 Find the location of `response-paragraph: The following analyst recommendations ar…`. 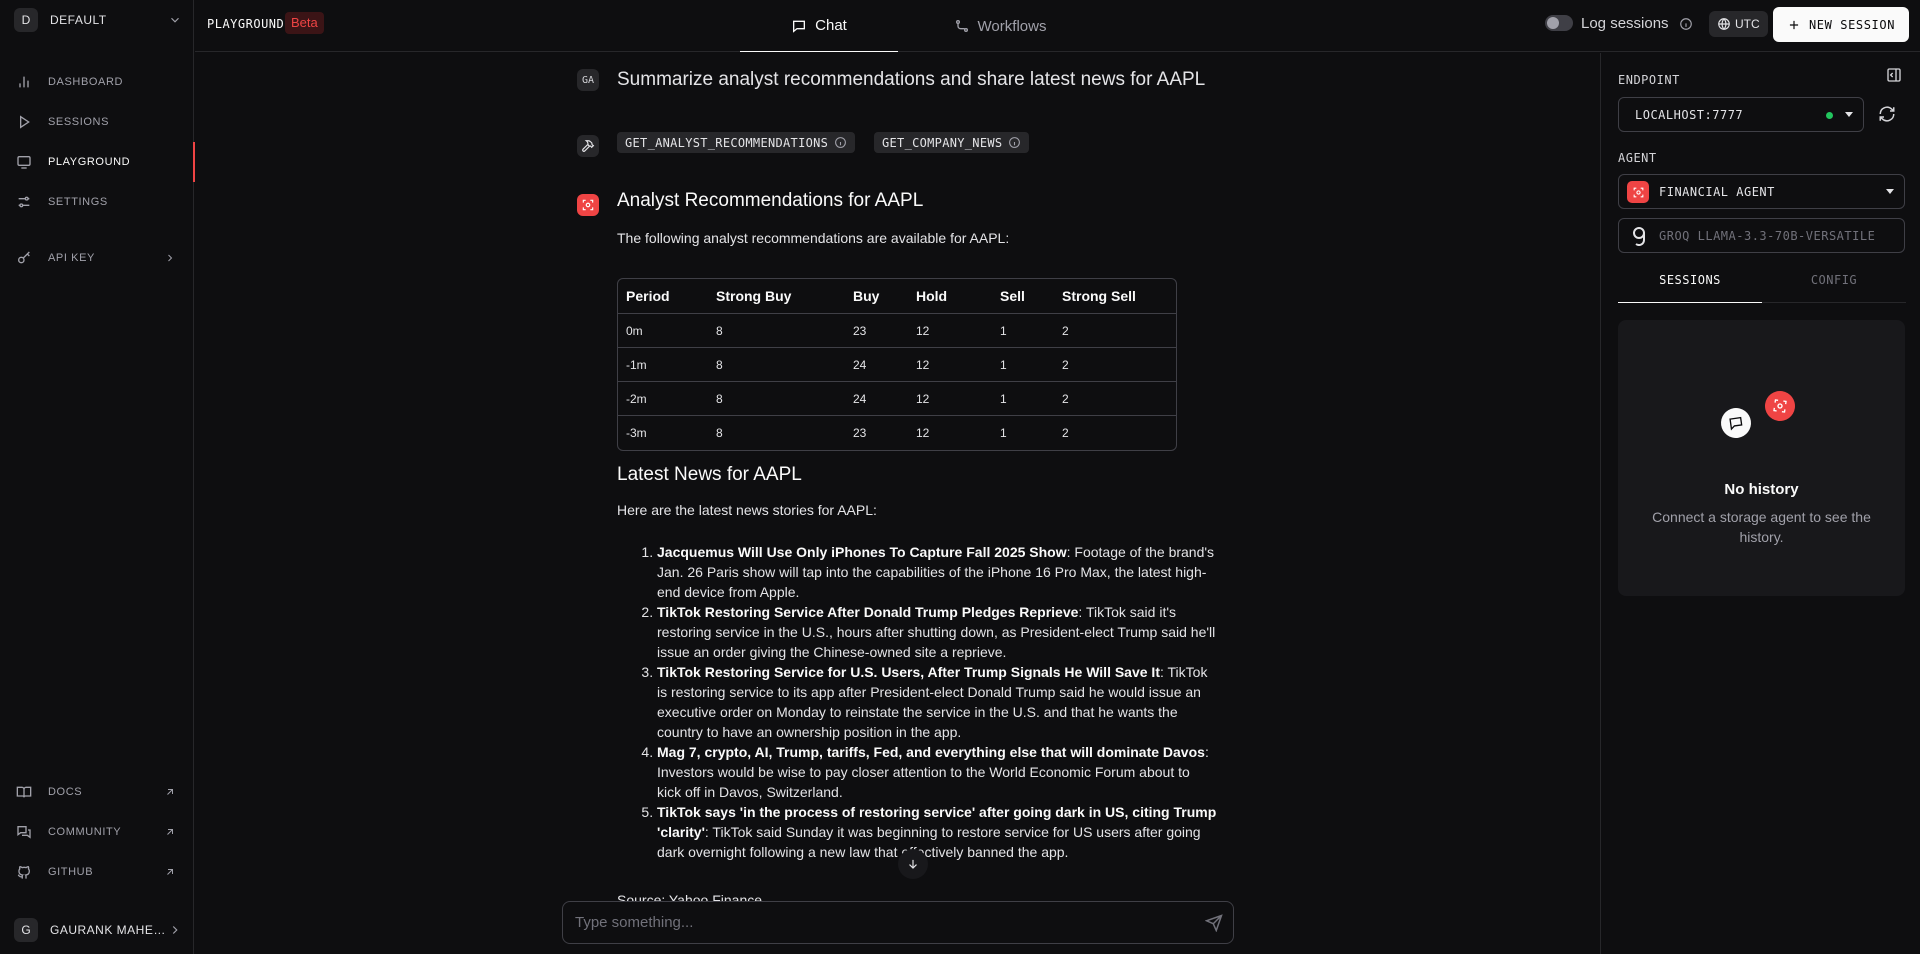

response-paragraph: The following analyst recommendations ar… is located at coordinates (813, 238).